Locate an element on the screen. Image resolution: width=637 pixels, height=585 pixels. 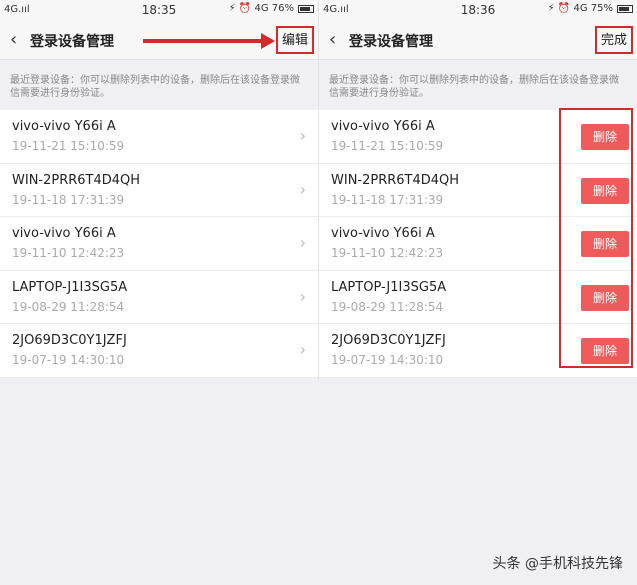
edit-button: 编辑 is located at coordinates (294, 40).